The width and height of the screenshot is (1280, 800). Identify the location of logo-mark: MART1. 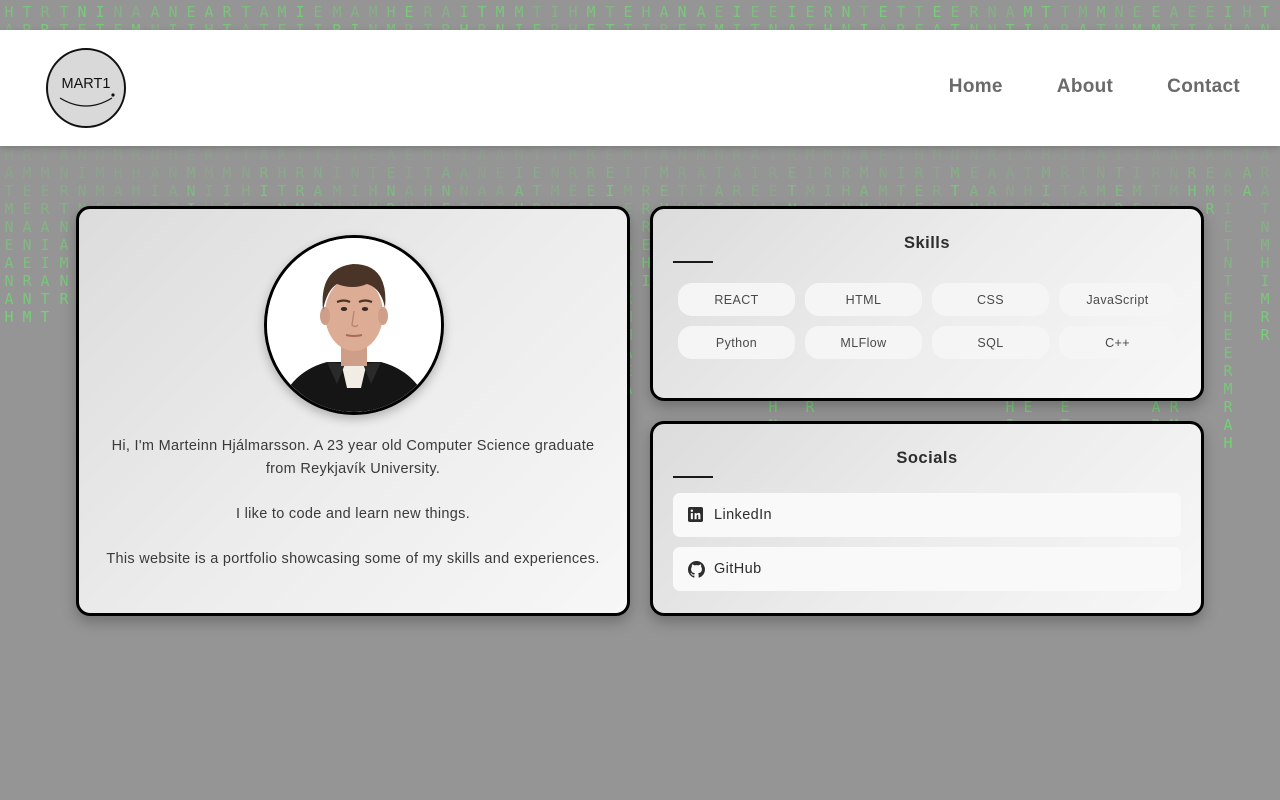
(87, 91).